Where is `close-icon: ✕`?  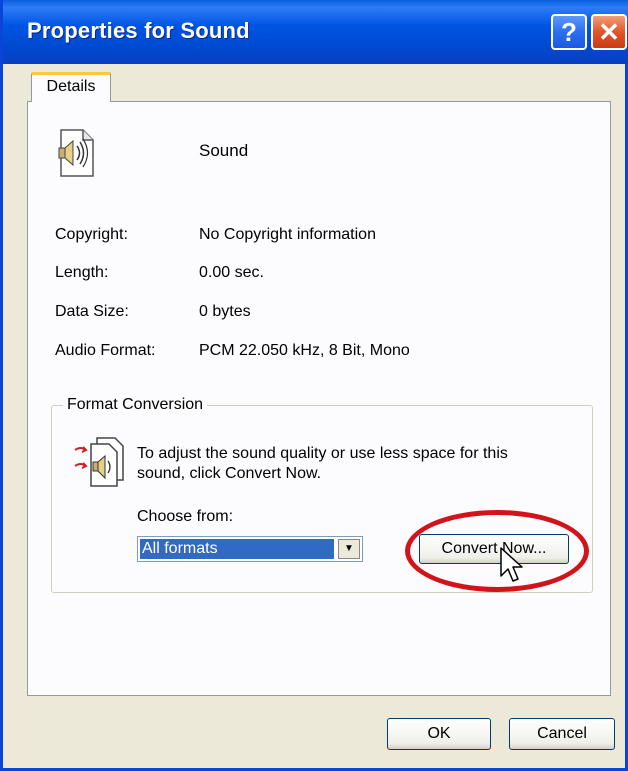
close-icon: ✕ is located at coordinates (609, 32).